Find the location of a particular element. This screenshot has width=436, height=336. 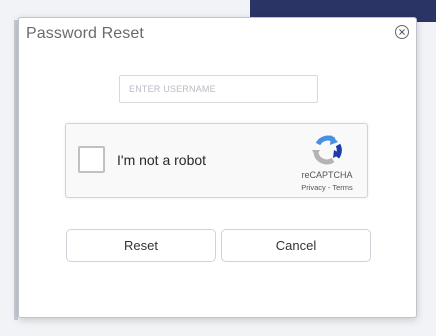

recaptcha-logo-icon is located at coordinates (327, 150).